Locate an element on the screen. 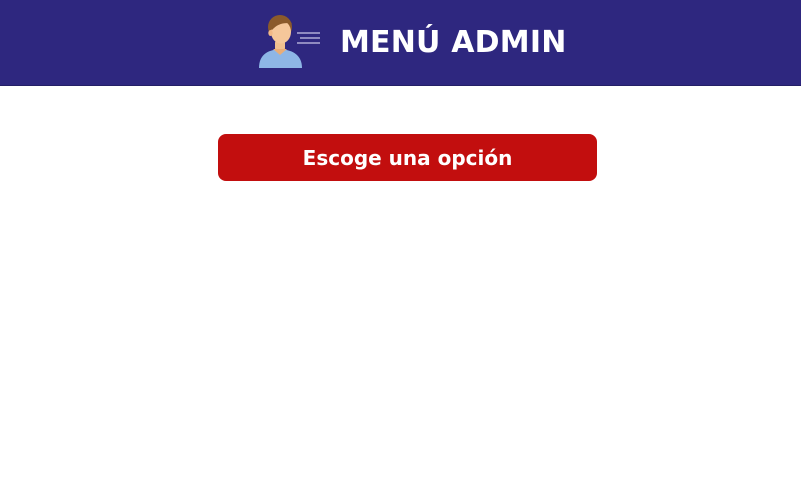 The image size is (801, 501). page-title: MENÚ ADMIN is located at coordinates (453, 42).